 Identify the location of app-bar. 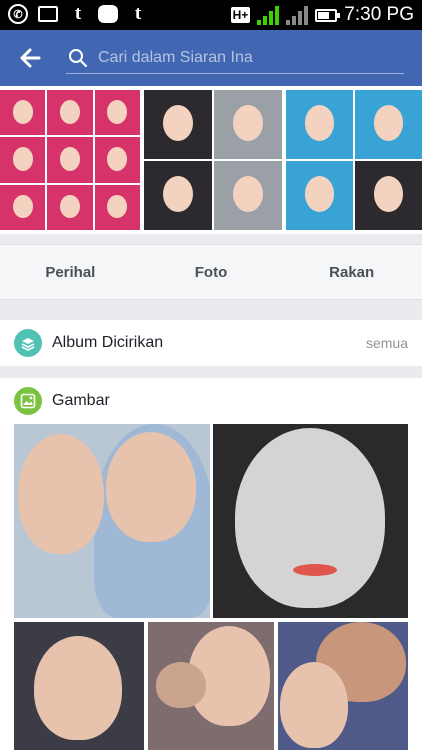
(211, 58).